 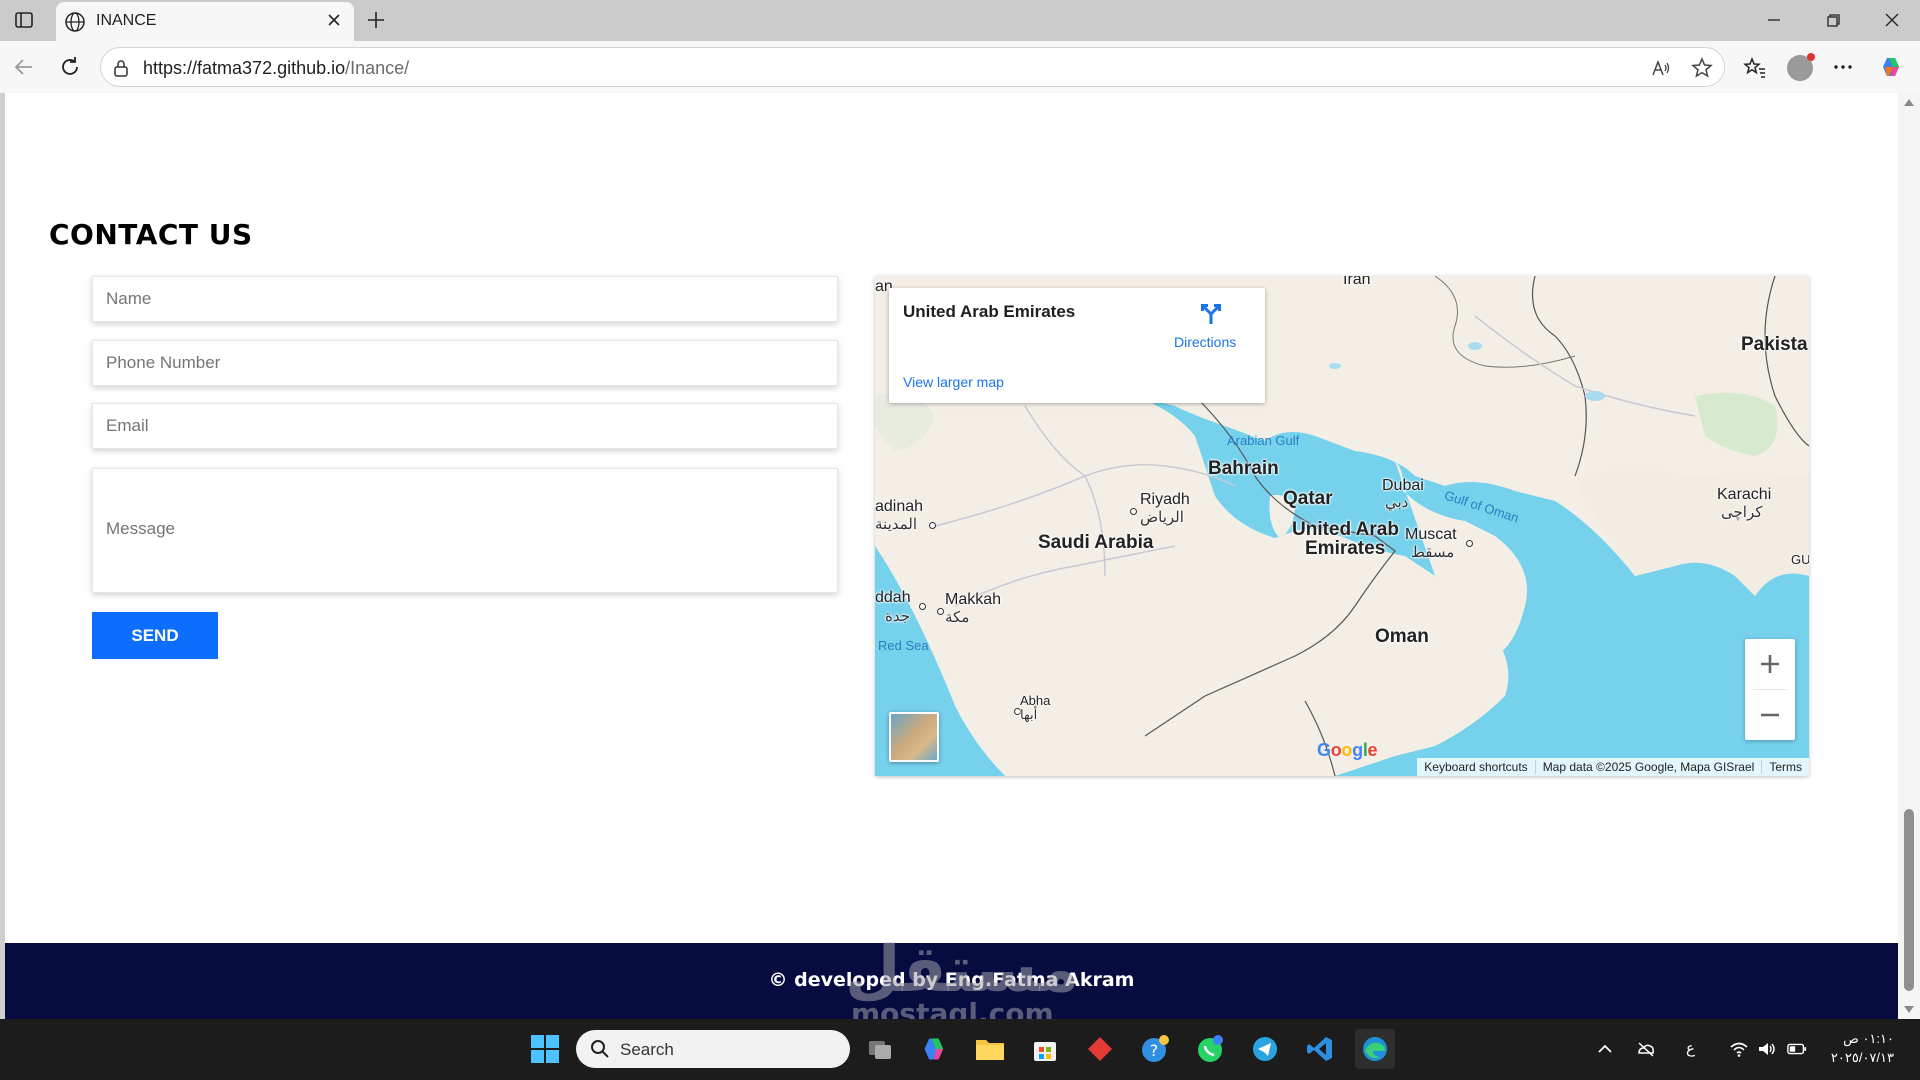 I want to click on scroll-down-arrow, so click(x=1909, y=1009).